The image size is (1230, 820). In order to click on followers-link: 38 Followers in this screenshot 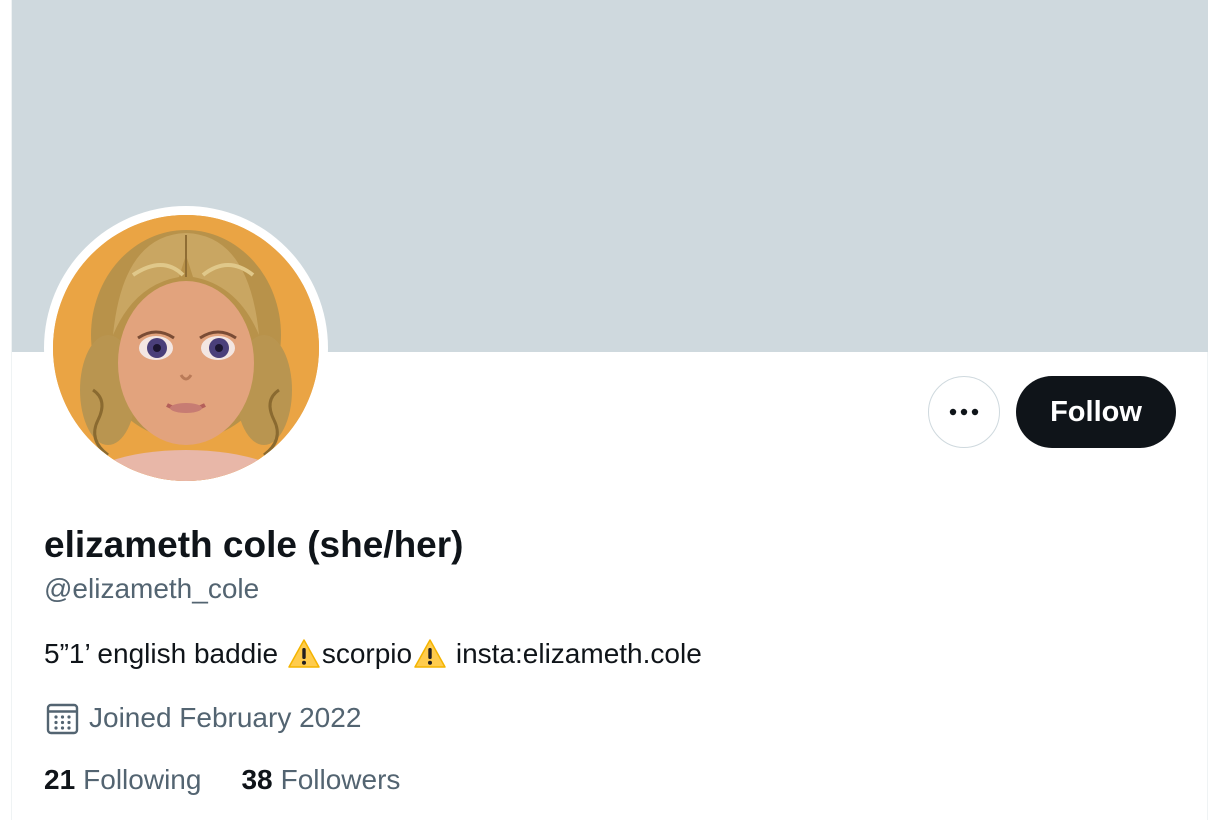, I will do `click(320, 780)`.